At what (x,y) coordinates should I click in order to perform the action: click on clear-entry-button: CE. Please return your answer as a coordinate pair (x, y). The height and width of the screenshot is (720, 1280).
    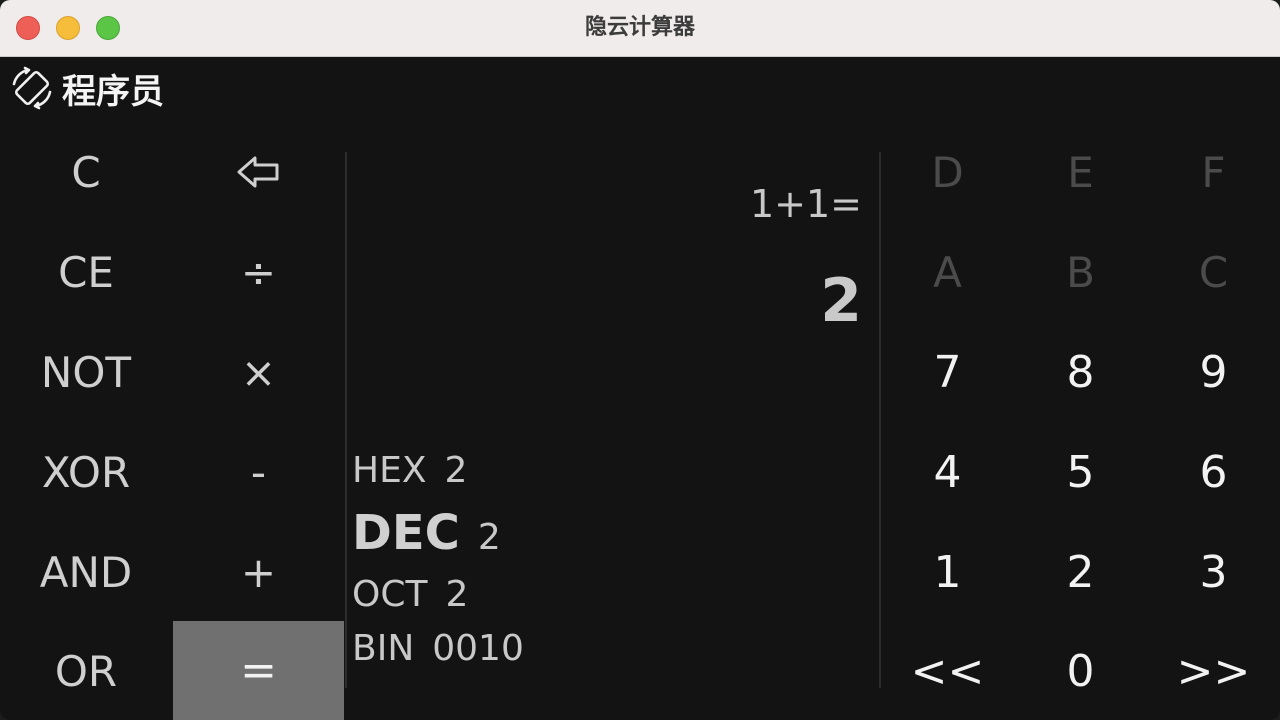
    Looking at the image, I should click on (86, 272).